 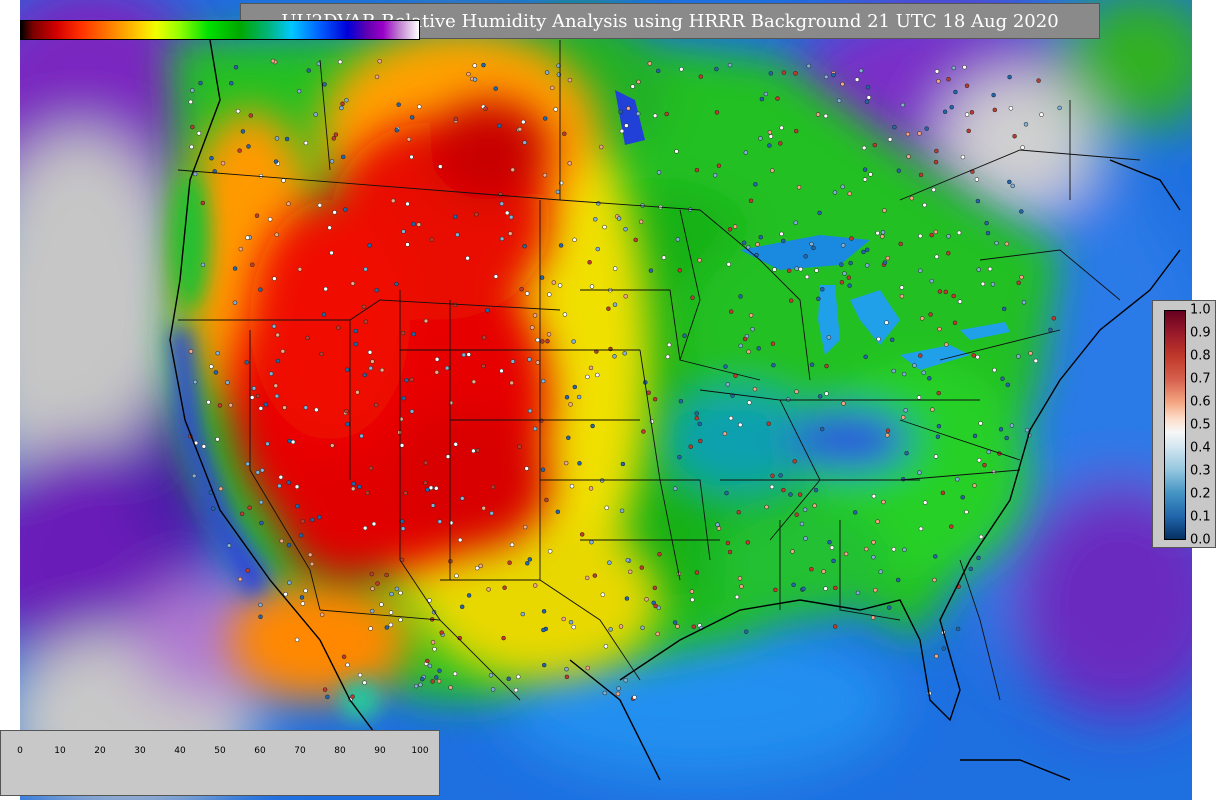 I want to click on rh-tick: 100, so click(x=420, y=751).